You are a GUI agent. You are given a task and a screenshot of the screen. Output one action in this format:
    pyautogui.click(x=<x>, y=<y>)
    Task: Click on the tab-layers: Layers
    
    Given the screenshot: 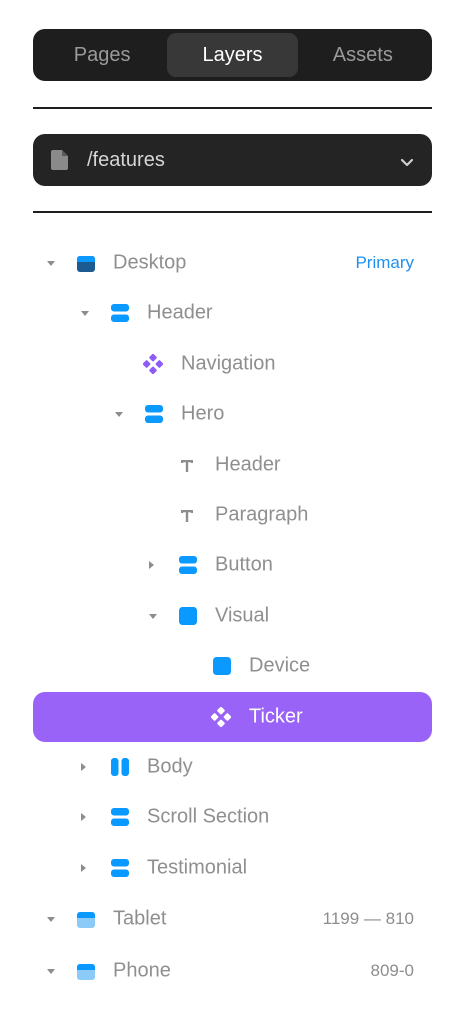 What is the action you would take?
    pyautogui.click(x=232, y=55)
    